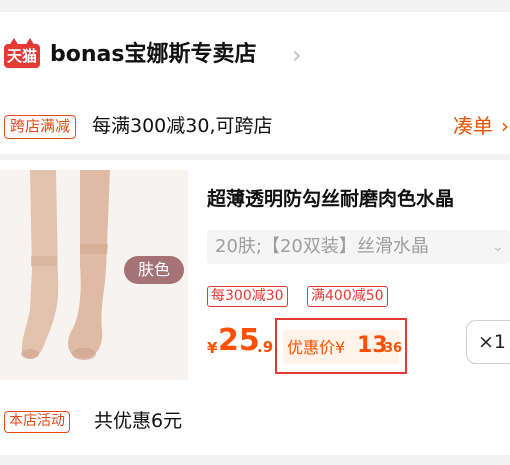 The height and width of the screenshot is (465, 510). I want to click on shop-activity-text: 共优惠6元, so click(138, 421).